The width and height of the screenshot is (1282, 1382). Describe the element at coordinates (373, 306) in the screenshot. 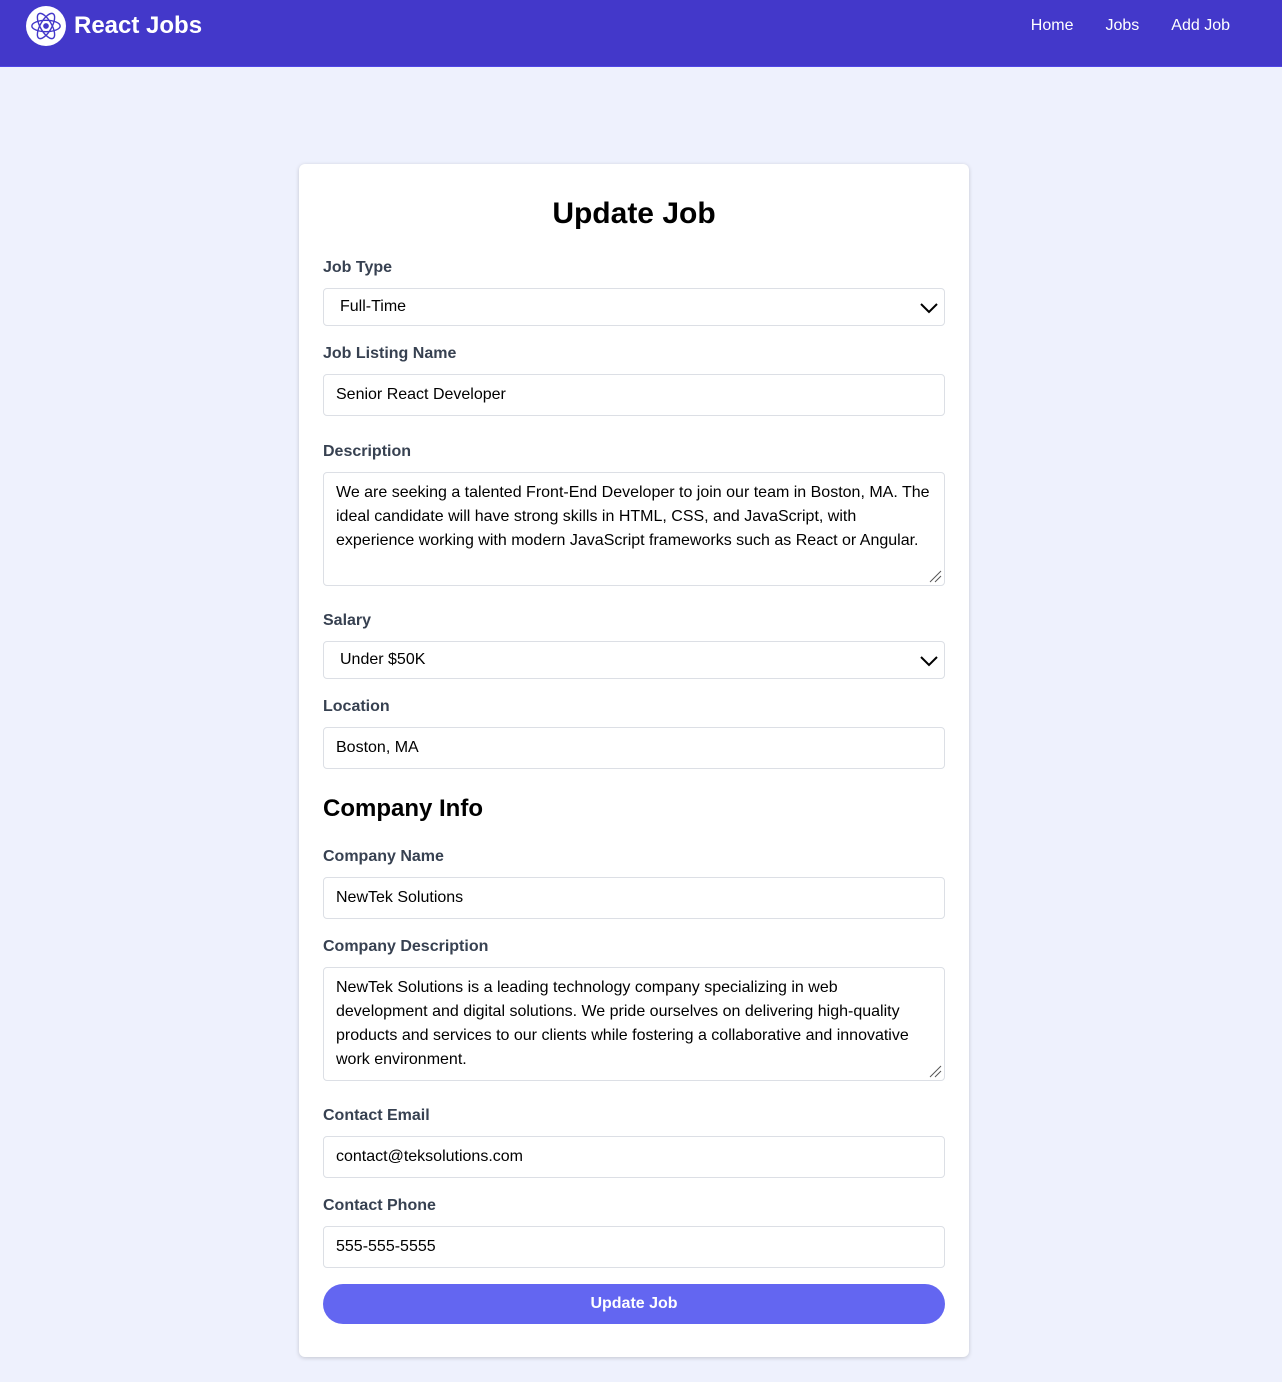

I see `job-type-value: Full-Time` at that location.